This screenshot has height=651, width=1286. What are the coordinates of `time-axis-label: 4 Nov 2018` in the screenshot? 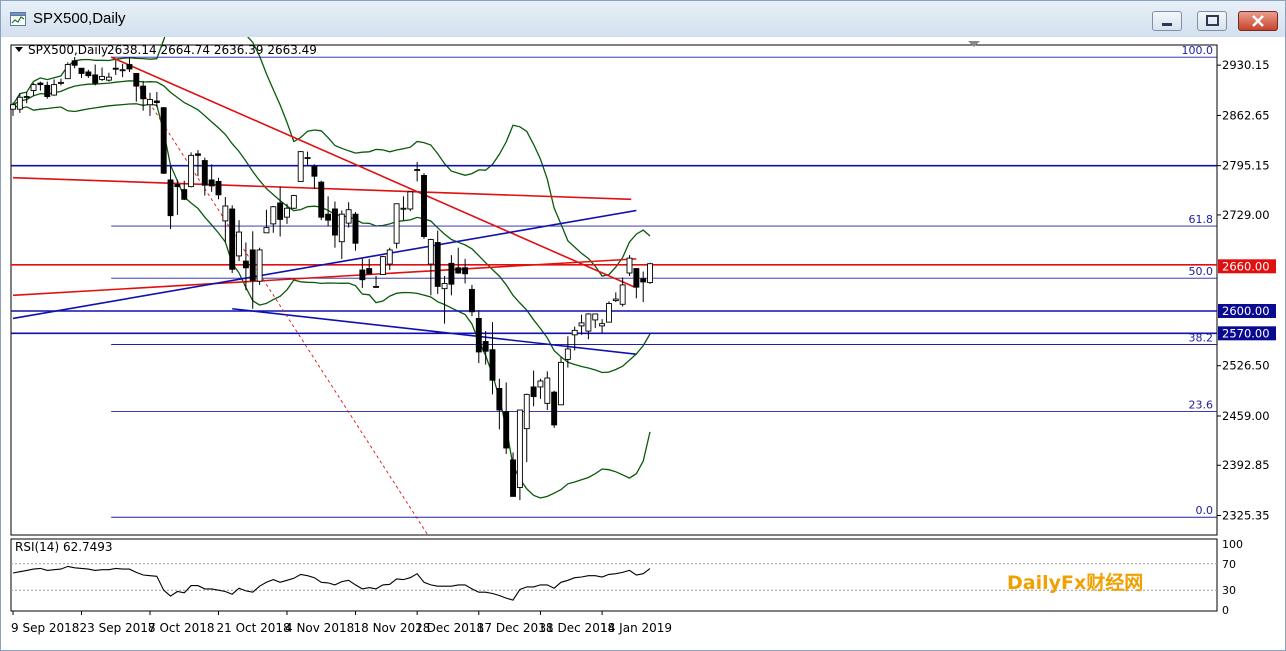 It's located at (319, 628).